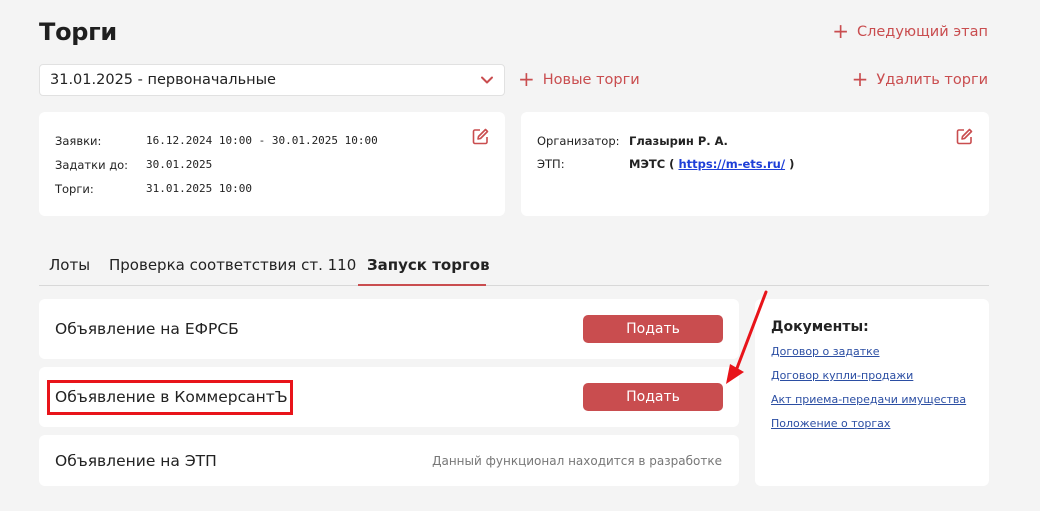 This screenshot has height=511, width=1040. I want to click on etp-prefix: МЭТС (, so click(652, 164).